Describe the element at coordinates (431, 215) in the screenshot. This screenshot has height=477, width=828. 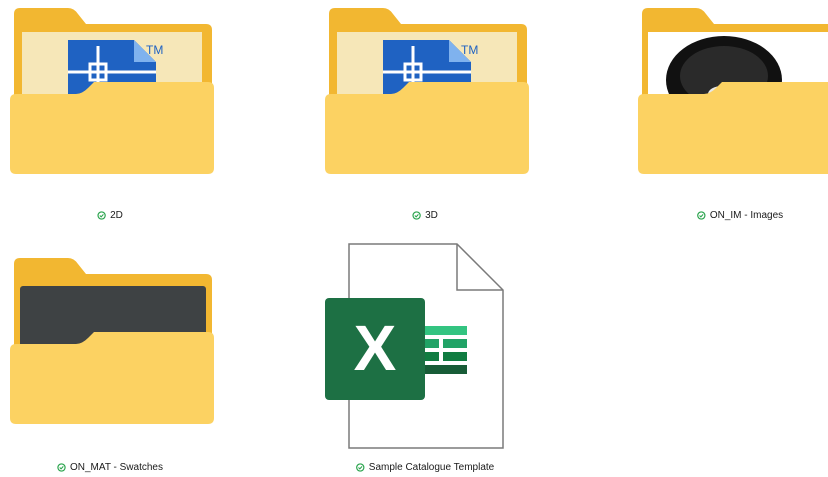
I see `item-name: 3D` at that location.